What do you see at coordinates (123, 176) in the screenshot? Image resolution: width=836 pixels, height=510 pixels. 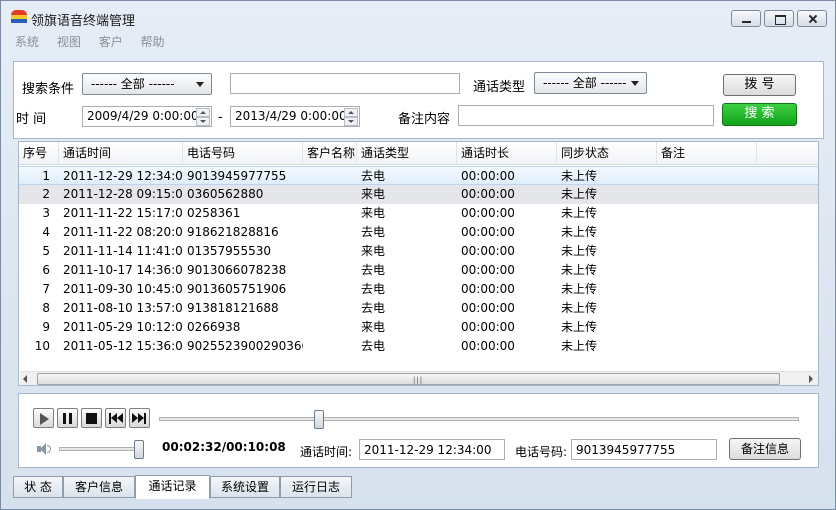 I see `cell-call-time: 2011-12-29 12:34:00` at bounding box center [123, 176].